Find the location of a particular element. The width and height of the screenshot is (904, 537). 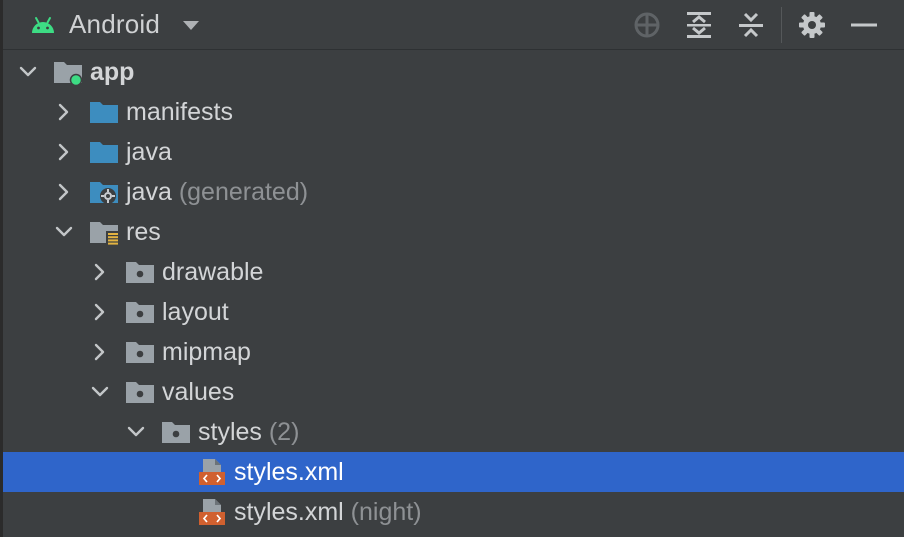

tree-node-label: layout is located at coordinates (195, 312).